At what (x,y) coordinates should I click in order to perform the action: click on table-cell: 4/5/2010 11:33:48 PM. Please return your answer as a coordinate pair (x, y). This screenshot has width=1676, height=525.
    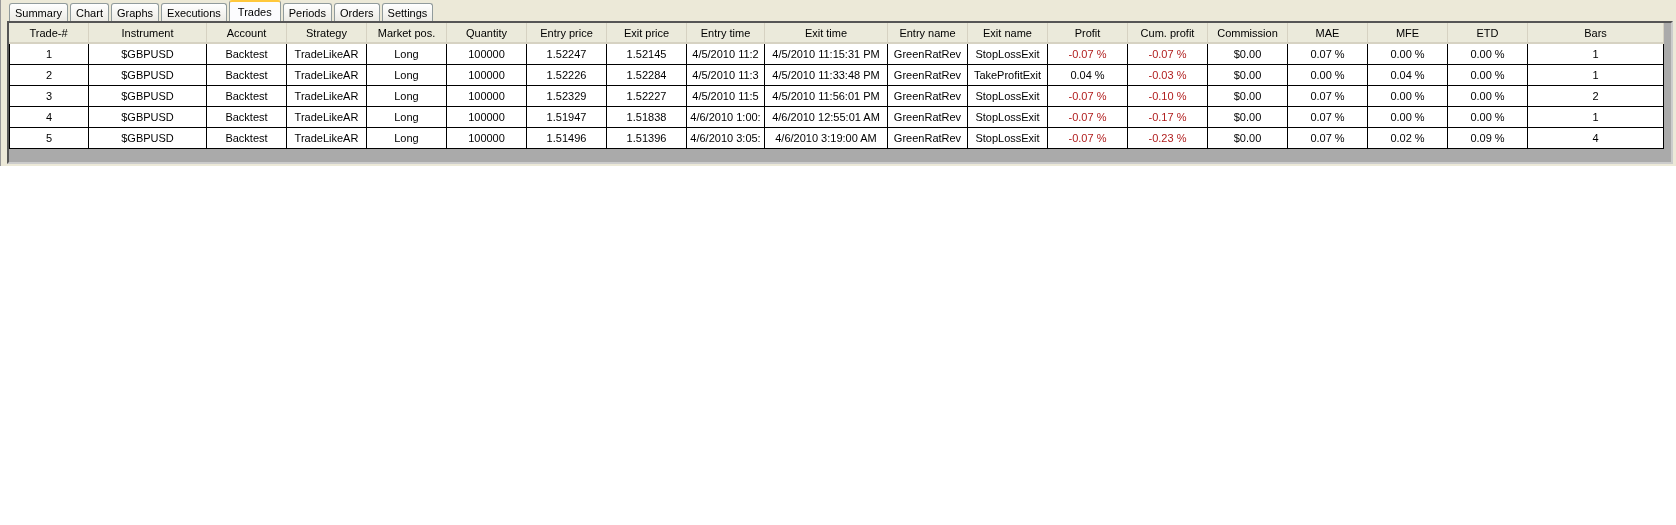
    Looking at the image, I should click on (826, 75).